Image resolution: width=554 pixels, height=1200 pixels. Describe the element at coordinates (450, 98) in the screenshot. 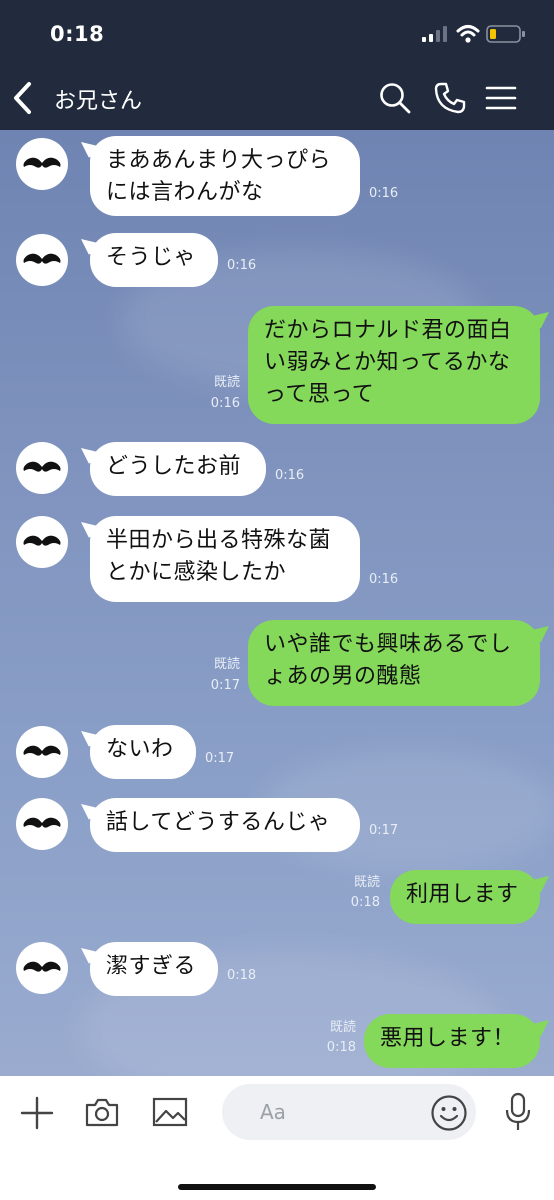

I see `phone-icon` at that location.